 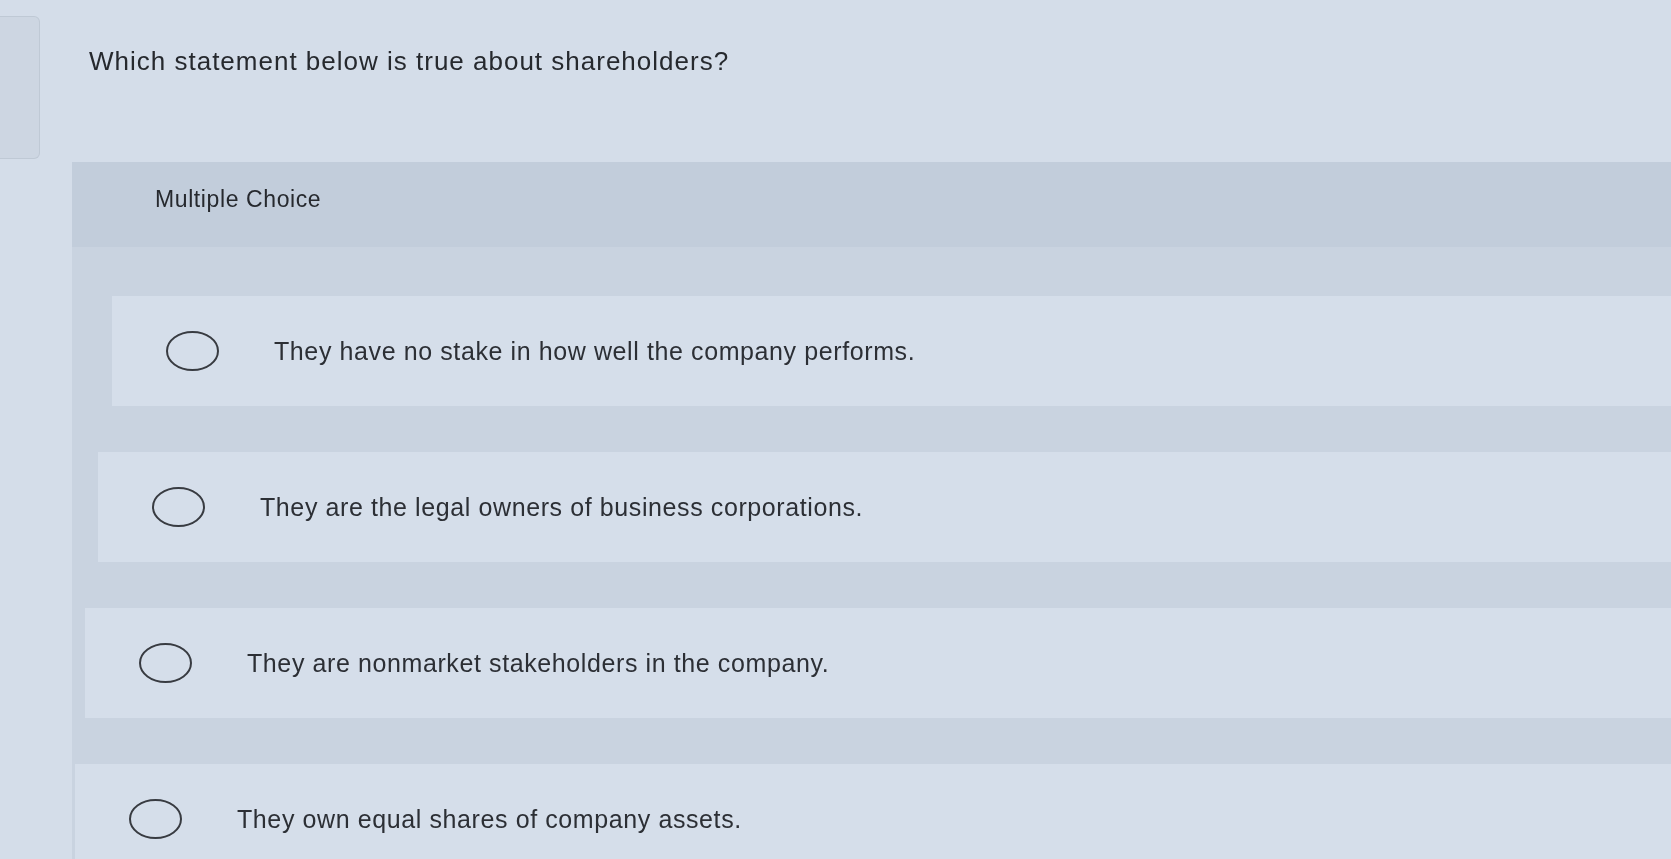 I want to click on option-text: They are nonmarket stakeholders in the company., so click(x=538, y=663).